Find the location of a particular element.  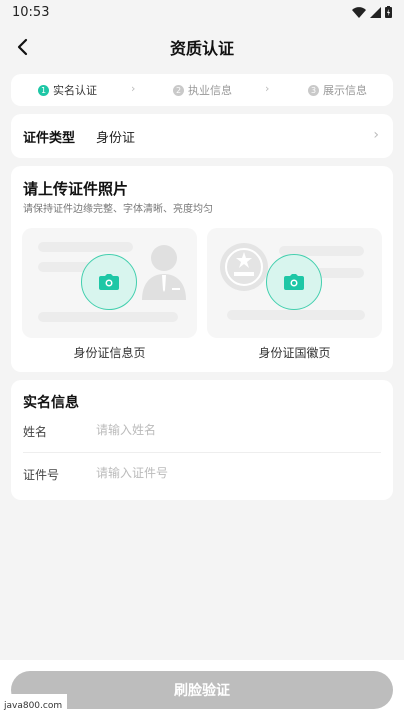

id-back-caption: 身份证国徽页 is located at coordinates (294, 353).